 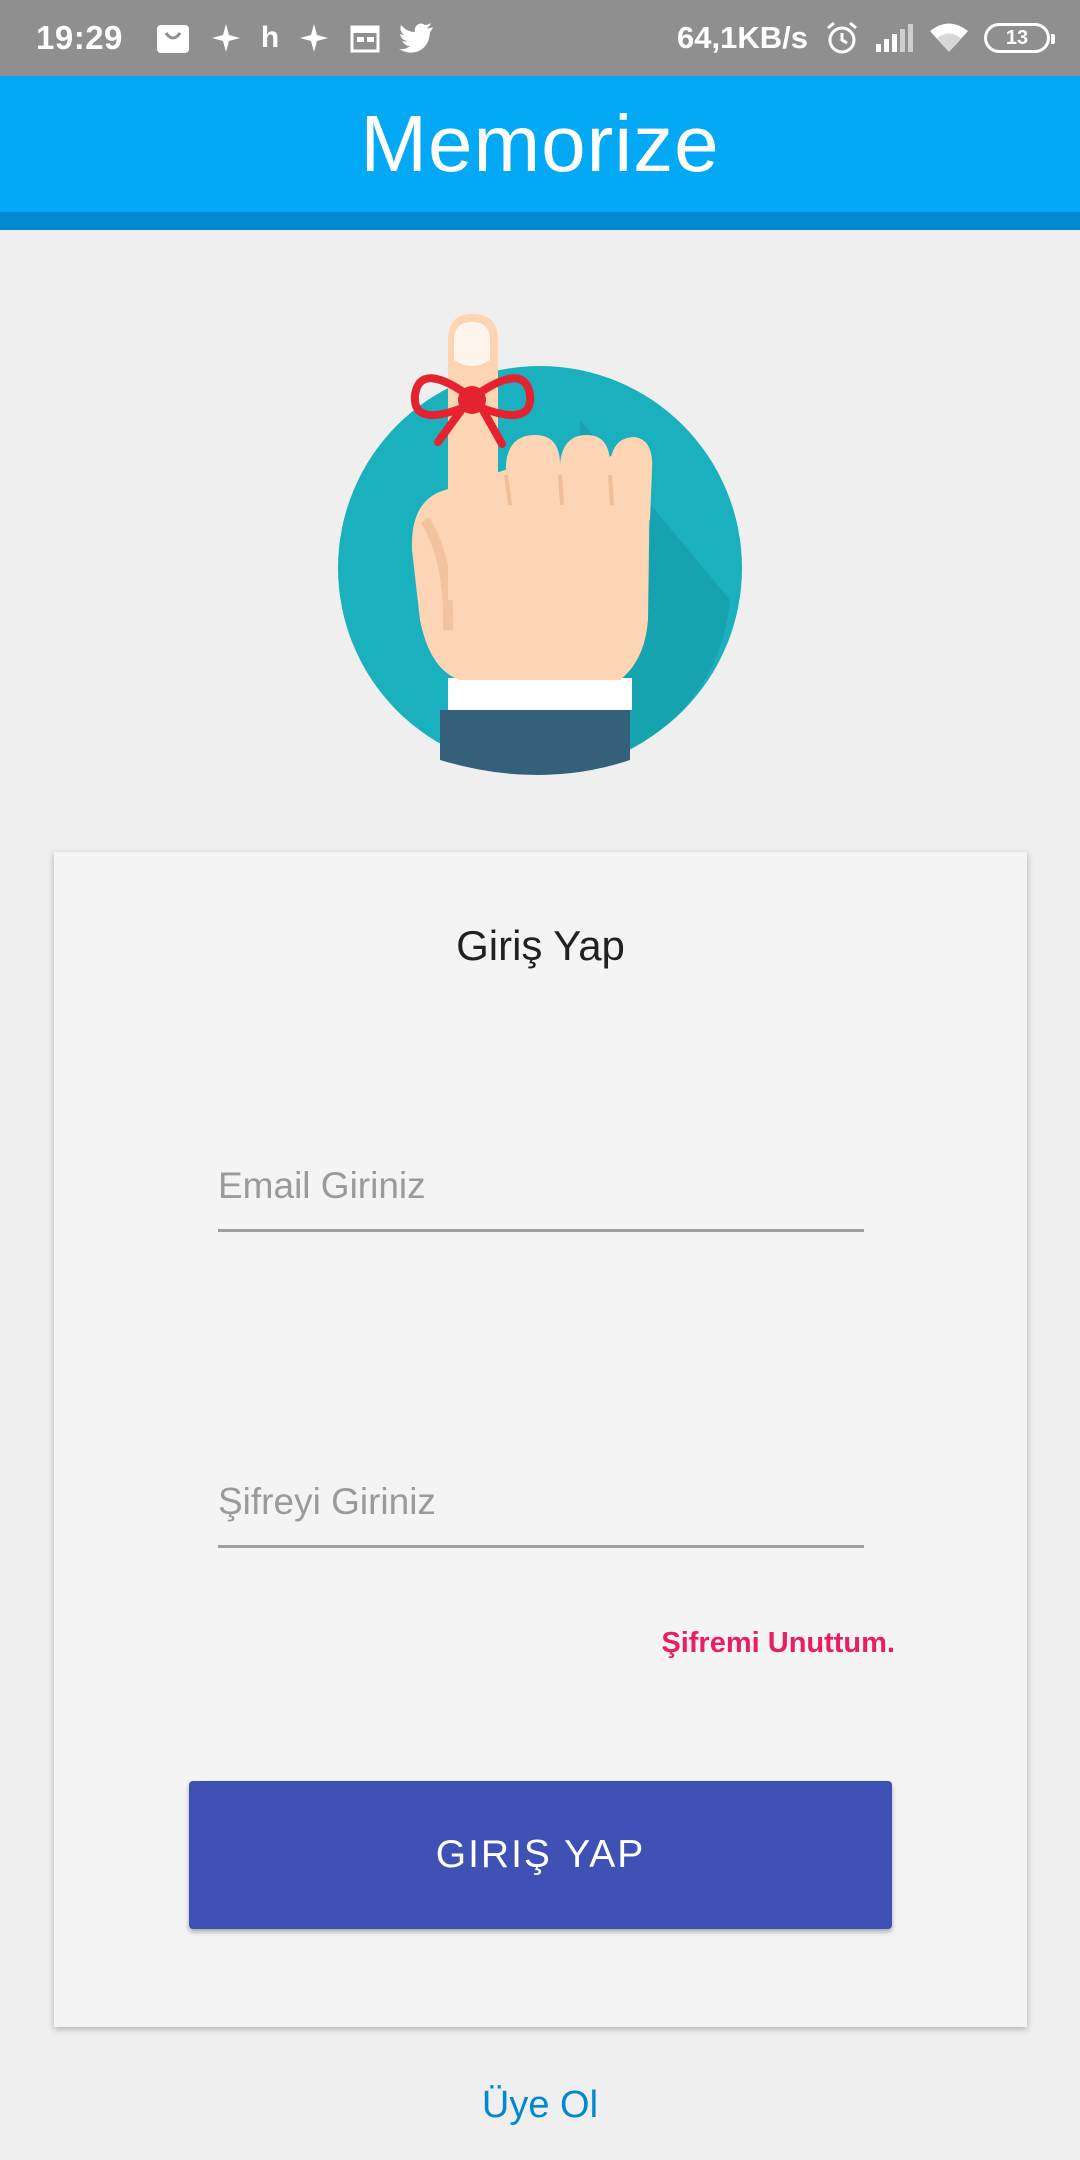 I want to click on app-bar-shadow-strip, so click(x=540, y=221).